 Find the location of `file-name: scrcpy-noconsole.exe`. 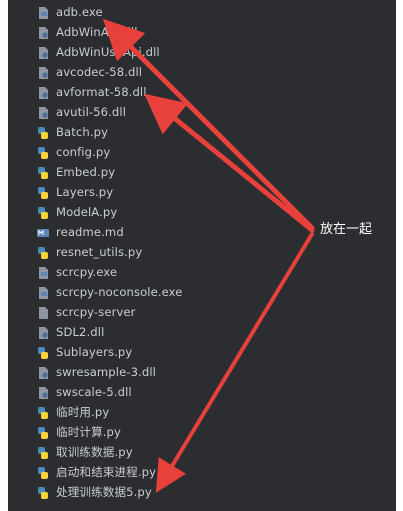

file-name: scrcpy-noconsole.exe is located at coordinates (119, 292).